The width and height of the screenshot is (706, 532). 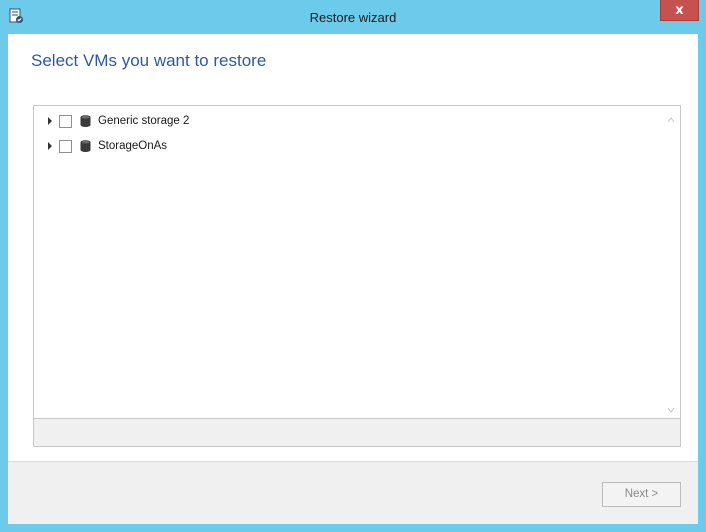 I want to click on title-bar: Restore wizard x, so click(x=353, y=17).